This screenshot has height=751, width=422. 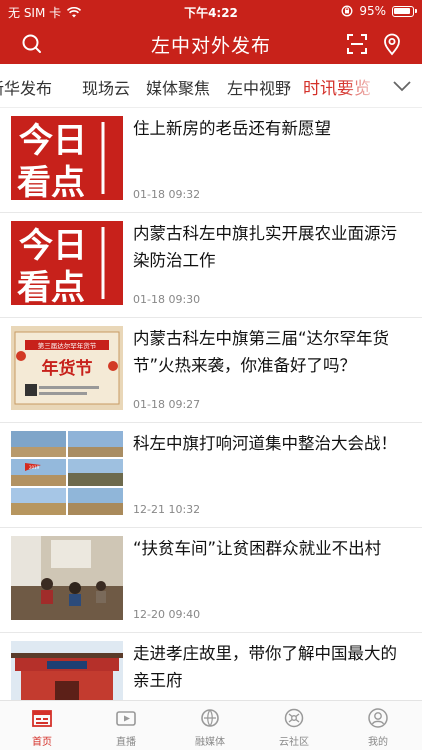 What do you see at coordinates (167, 614) in the screenshot?
I see `news-time: 12-20 09:40` at bounding box center [167, 614].